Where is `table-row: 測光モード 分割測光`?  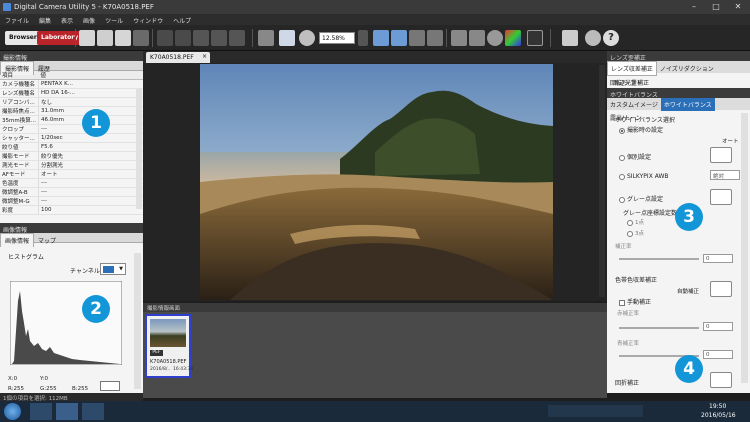
table-row: 測光モード 分割測光 is located at coordinates (71, 165).